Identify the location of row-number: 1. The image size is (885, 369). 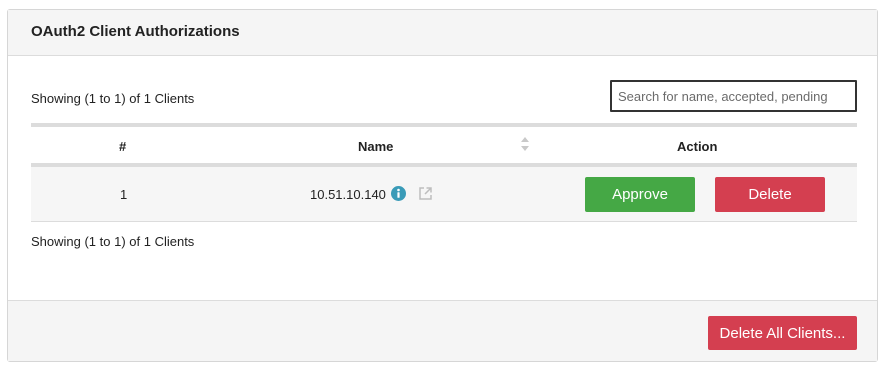
(124, 194).